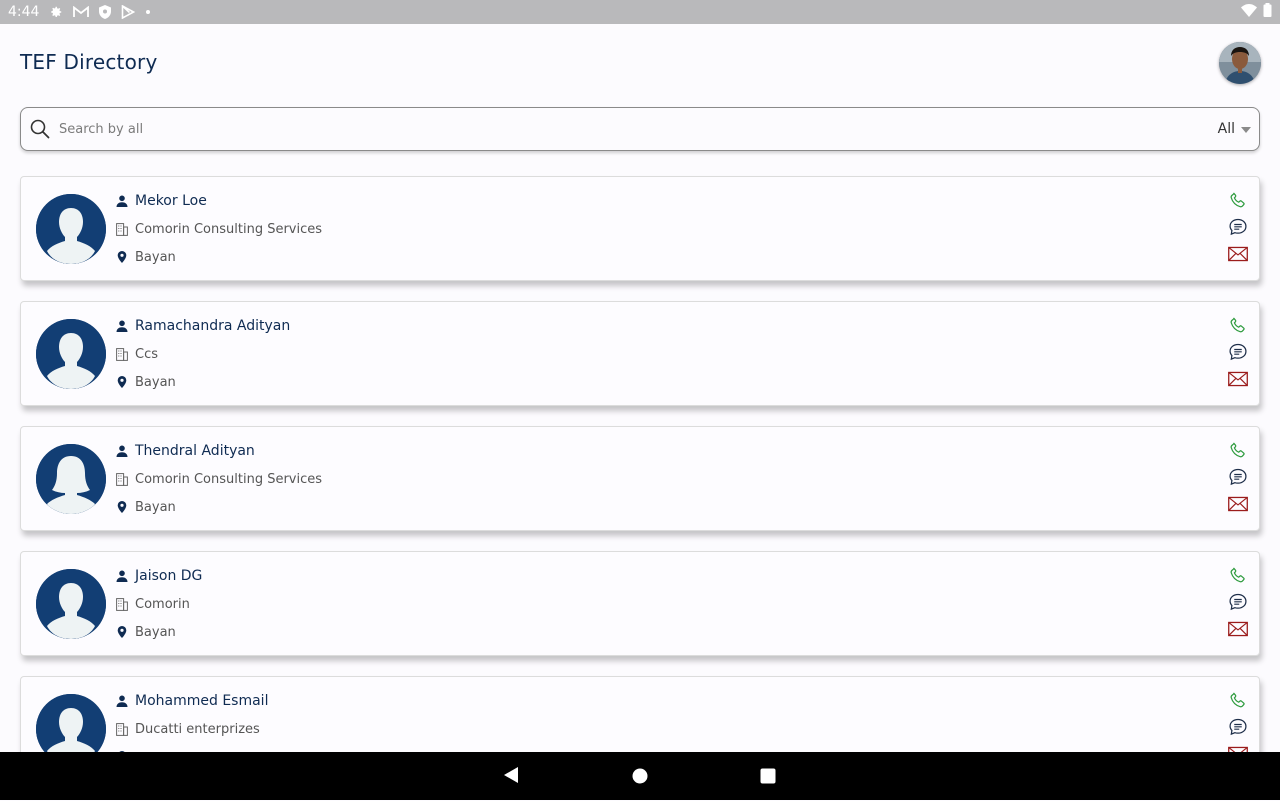 The image size is (1280, 801). What do you see at coordinates (40, 129) in the screenshot?
I see `search-icon` at bounding box center [40, 129].